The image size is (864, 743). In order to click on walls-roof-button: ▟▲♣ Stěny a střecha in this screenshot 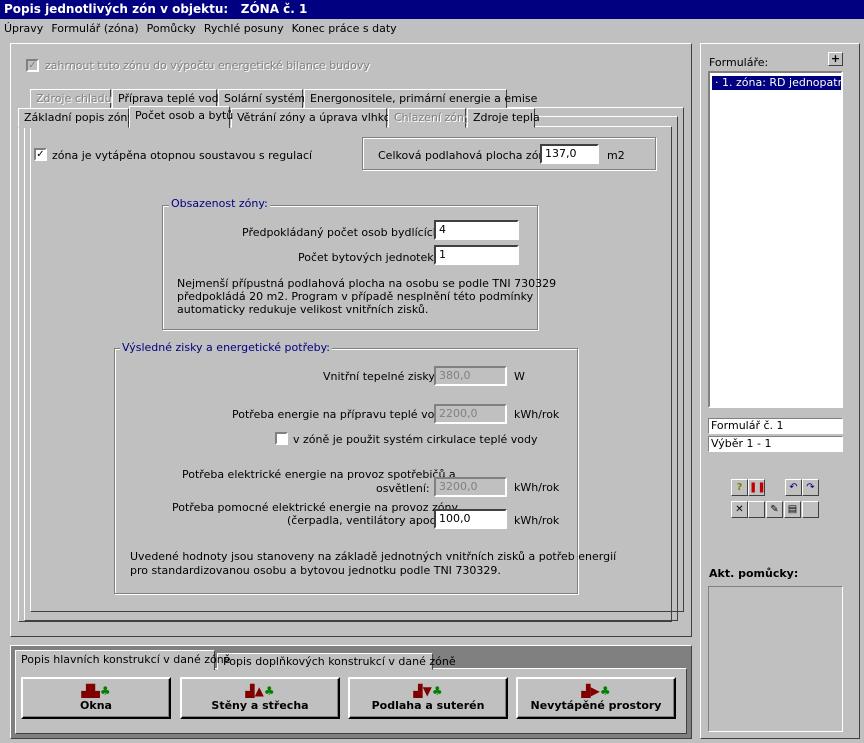, I will do `click(260, 698)`.